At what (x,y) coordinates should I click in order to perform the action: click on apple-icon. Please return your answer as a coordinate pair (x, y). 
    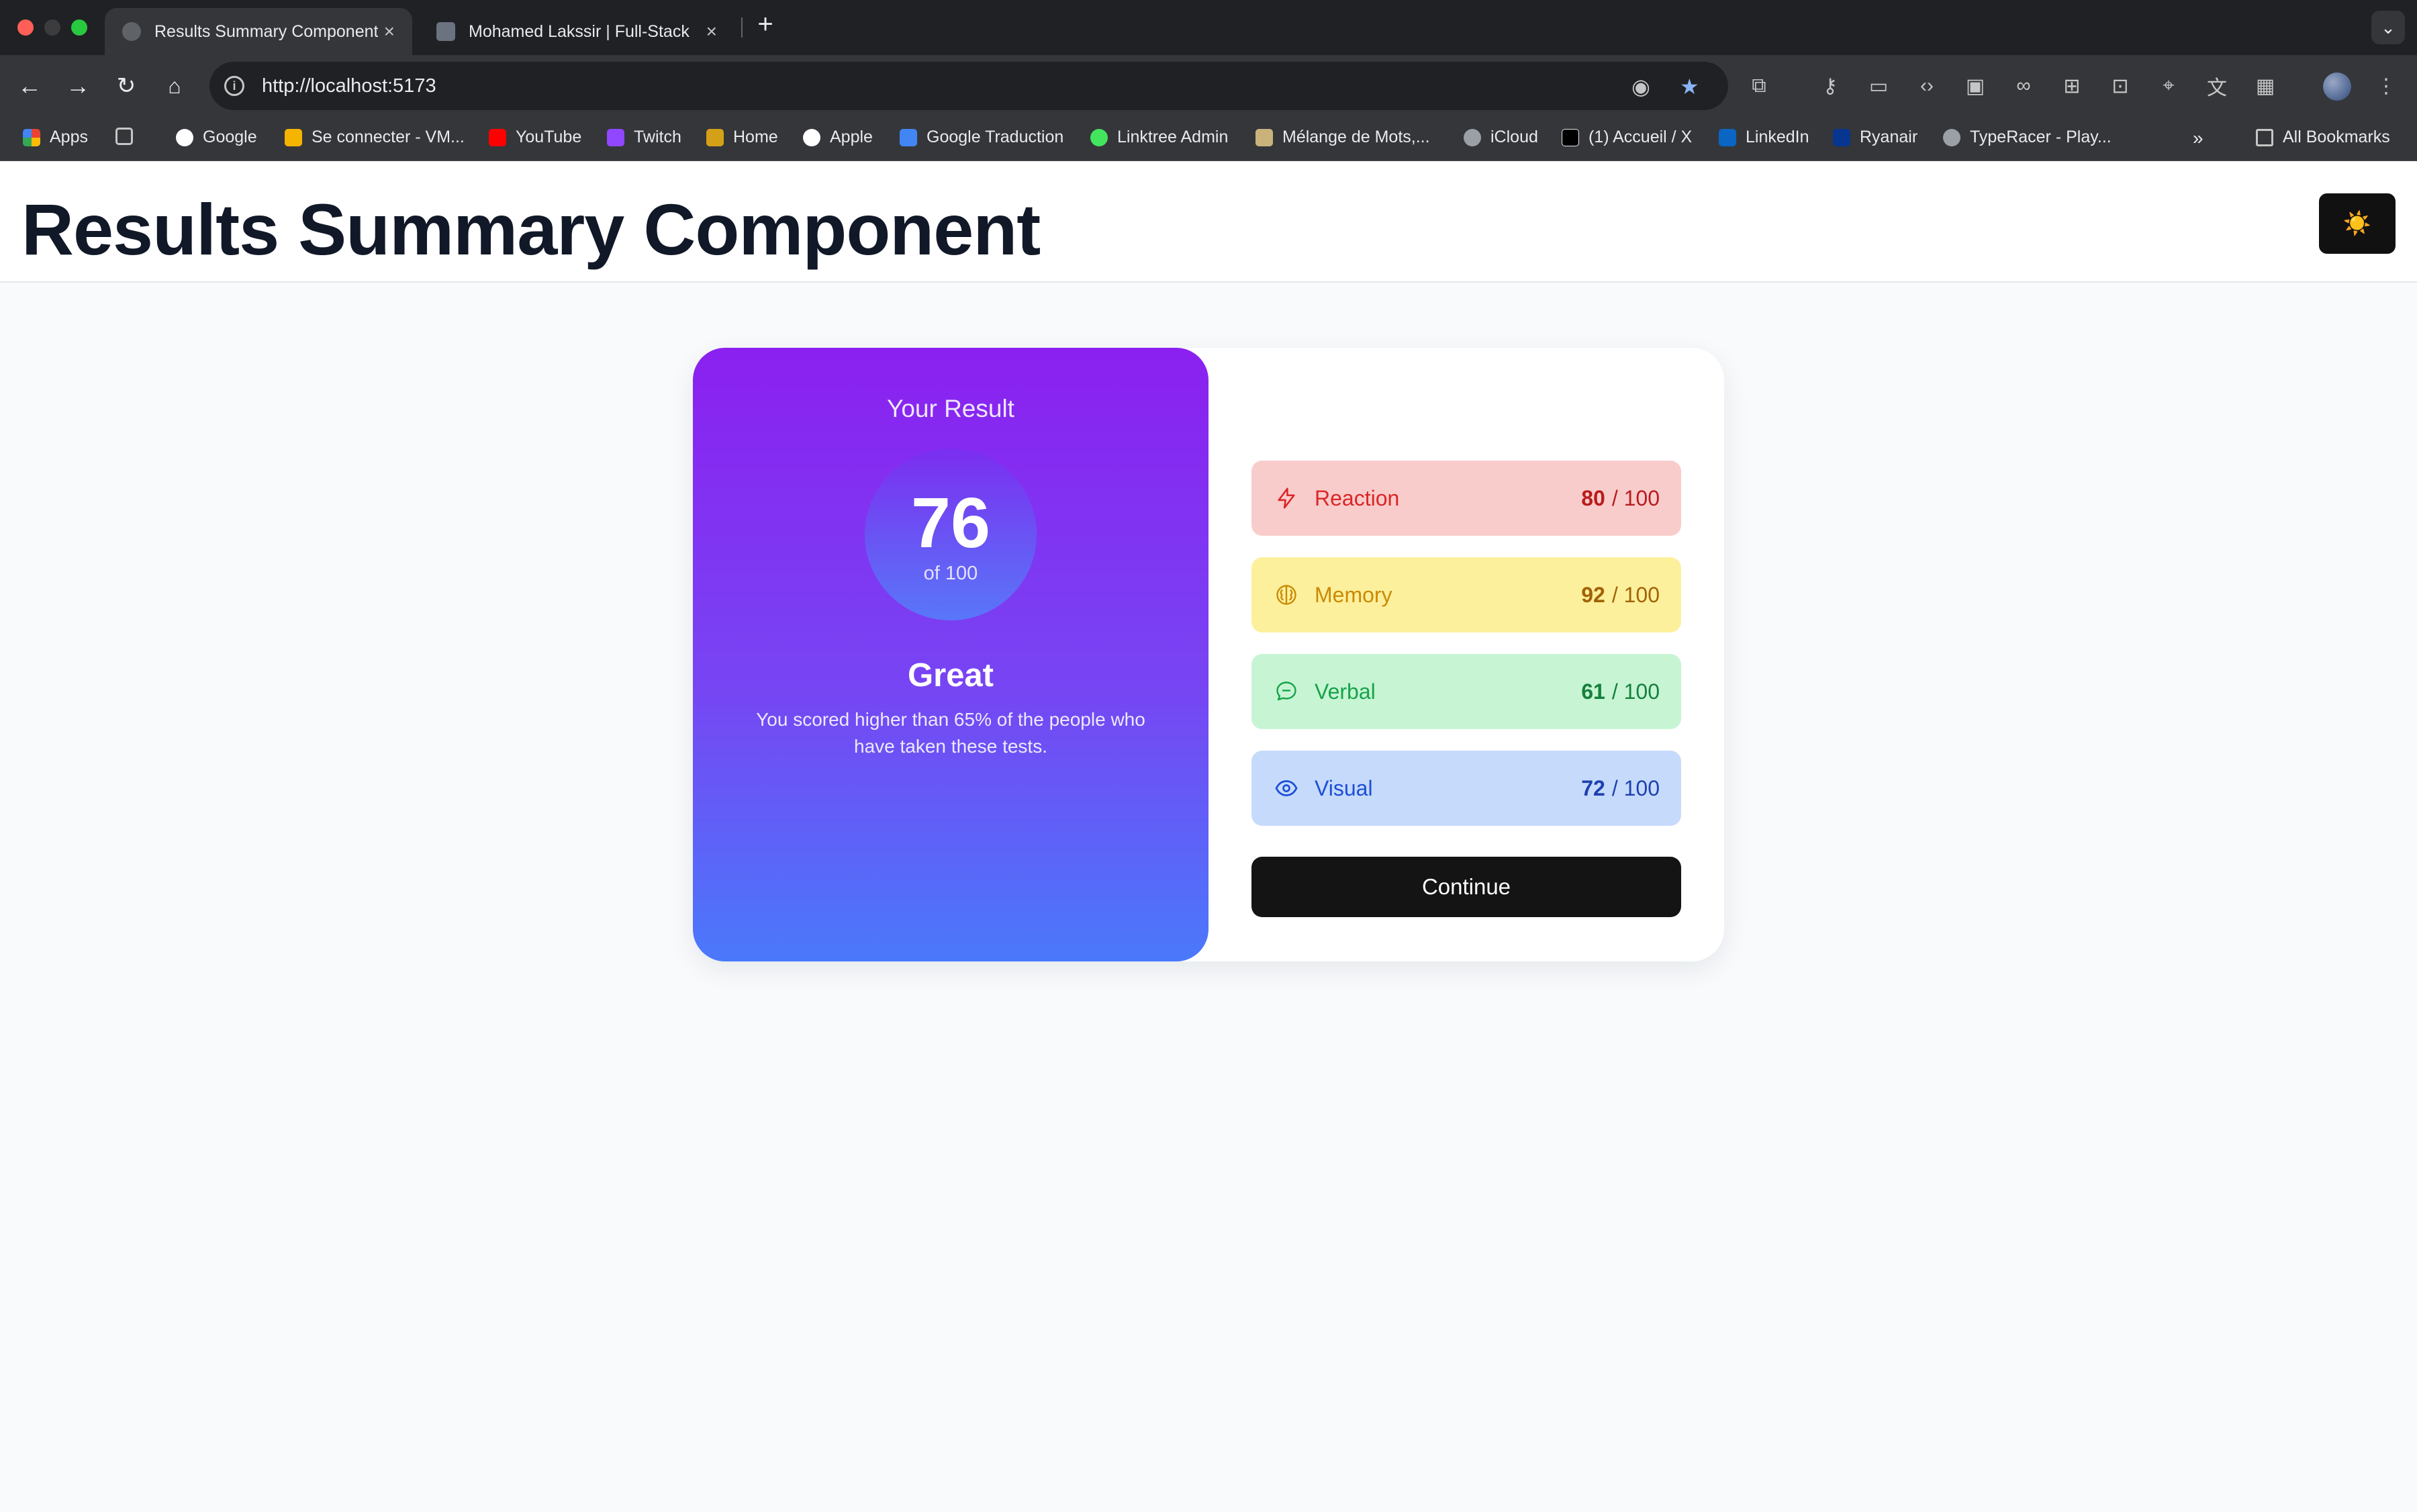
    Looking at the image, I should click on (812, 137).